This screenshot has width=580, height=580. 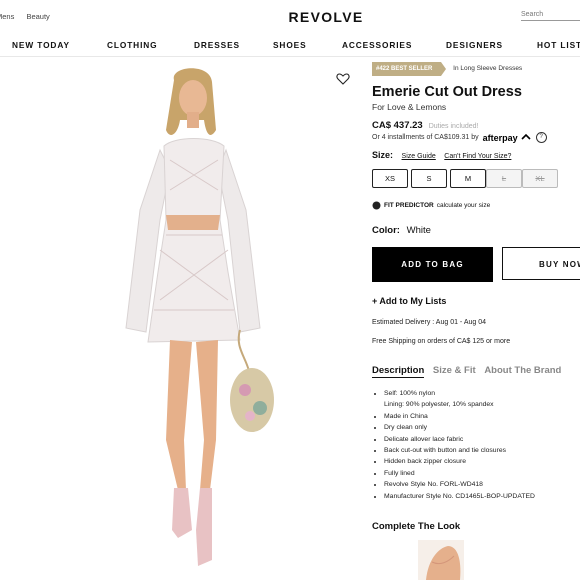 I want to click on category-link: In Long Sleeve Dresses, so click(x=487, y=68).